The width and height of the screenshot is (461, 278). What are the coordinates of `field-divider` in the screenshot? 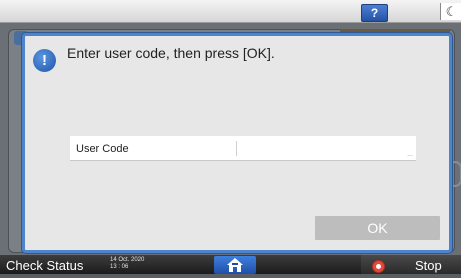 It's located at (236, 148).